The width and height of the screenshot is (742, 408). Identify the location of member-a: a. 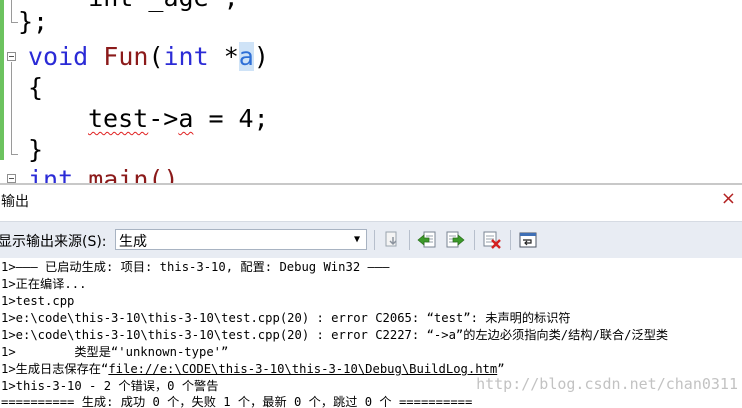
(186, 118).